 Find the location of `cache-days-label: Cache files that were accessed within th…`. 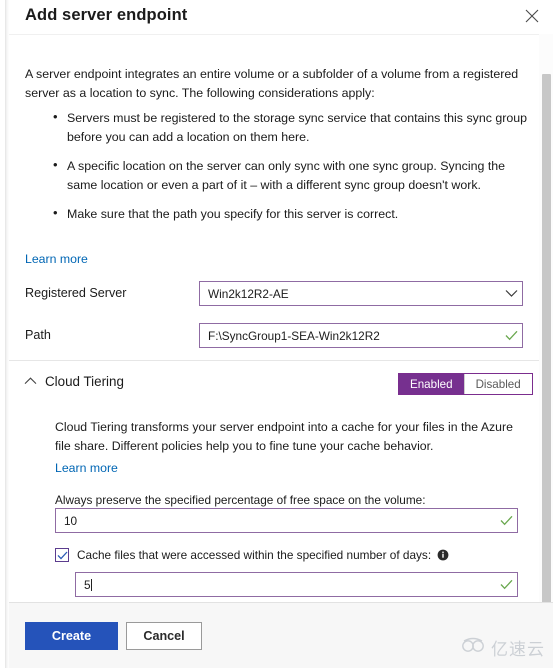

cache-days-label: Cache files that were accessed within th… is located at coordinates (254, 555).